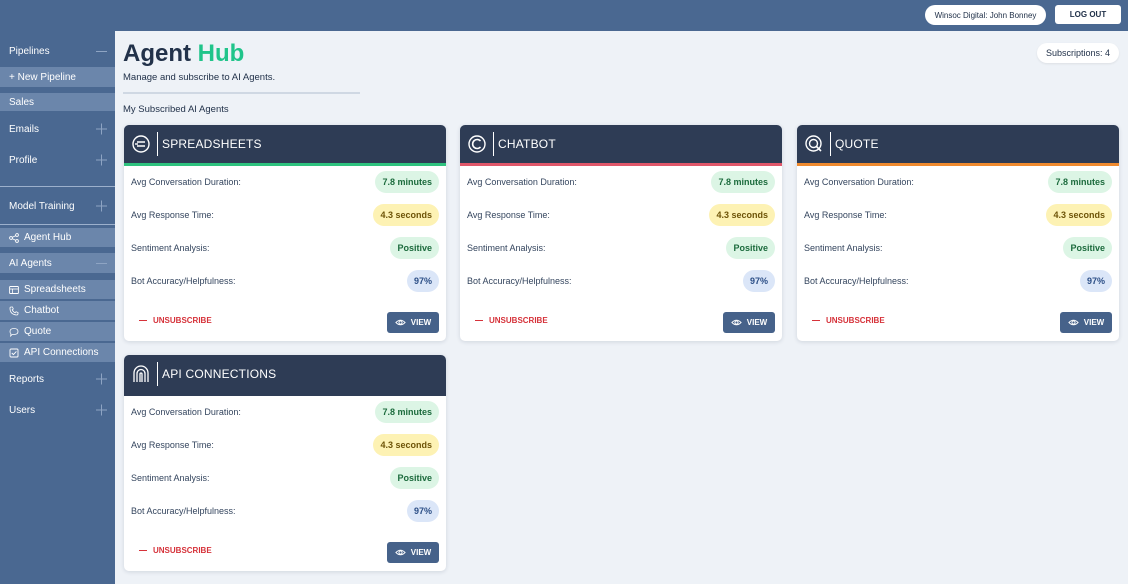 The image size is (1128, 584). What do you see at coordinates (24, 129) in the screenshot?
I see `sidebar-item-label: Emails` at bounding box center [24, 129].